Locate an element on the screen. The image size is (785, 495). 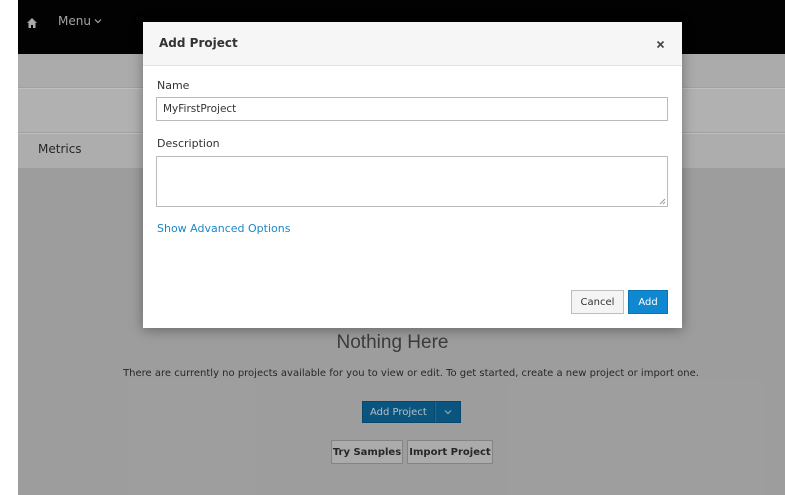
close-button is located at coordinates (660, 44).